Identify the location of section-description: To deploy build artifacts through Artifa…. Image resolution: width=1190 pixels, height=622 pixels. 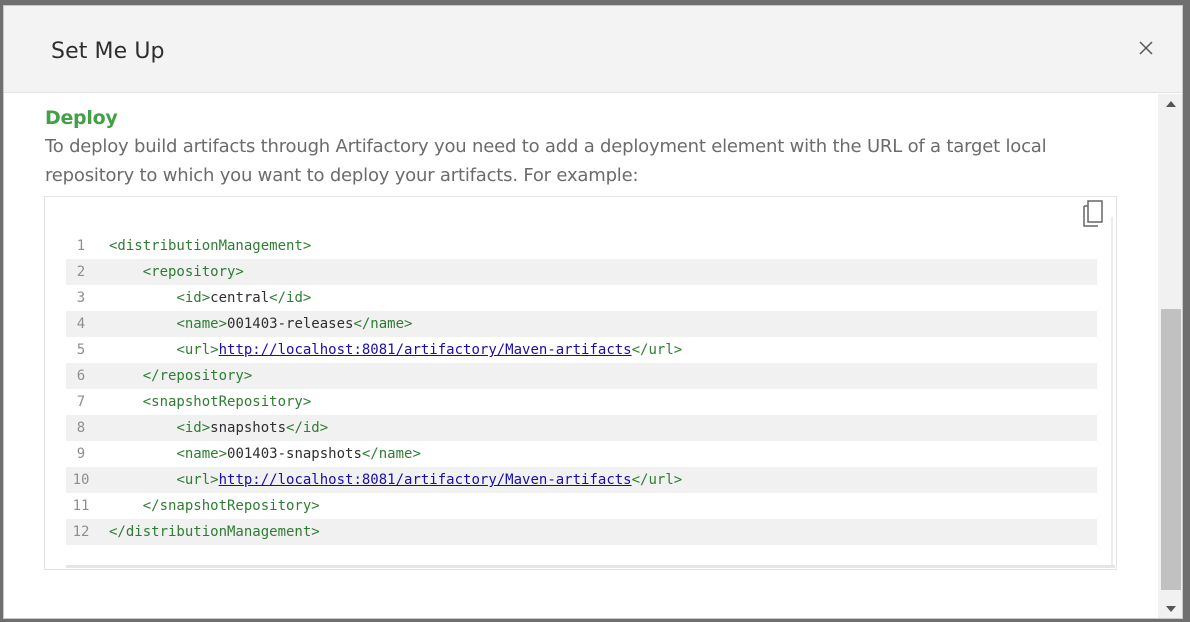
(546, 161).